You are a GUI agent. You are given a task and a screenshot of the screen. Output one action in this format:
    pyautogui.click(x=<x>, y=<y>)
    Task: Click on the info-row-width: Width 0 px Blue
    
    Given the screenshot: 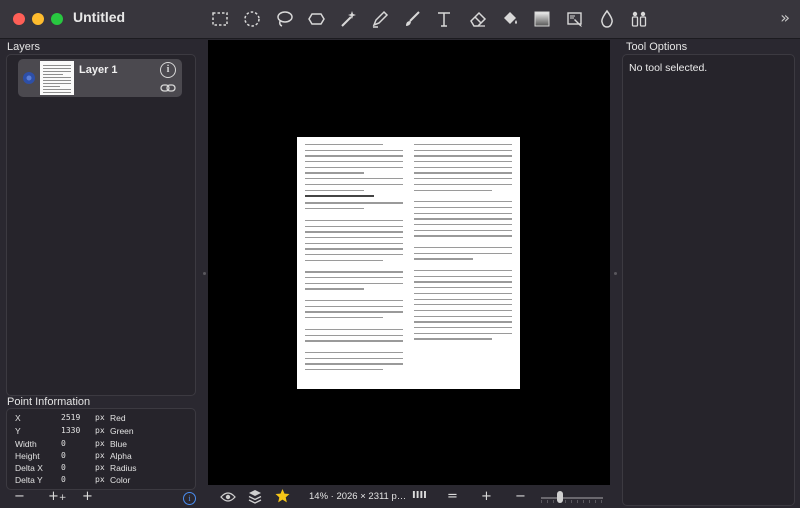 What is the action you would take?
    pyautogui.click(x=71, y=444)
    